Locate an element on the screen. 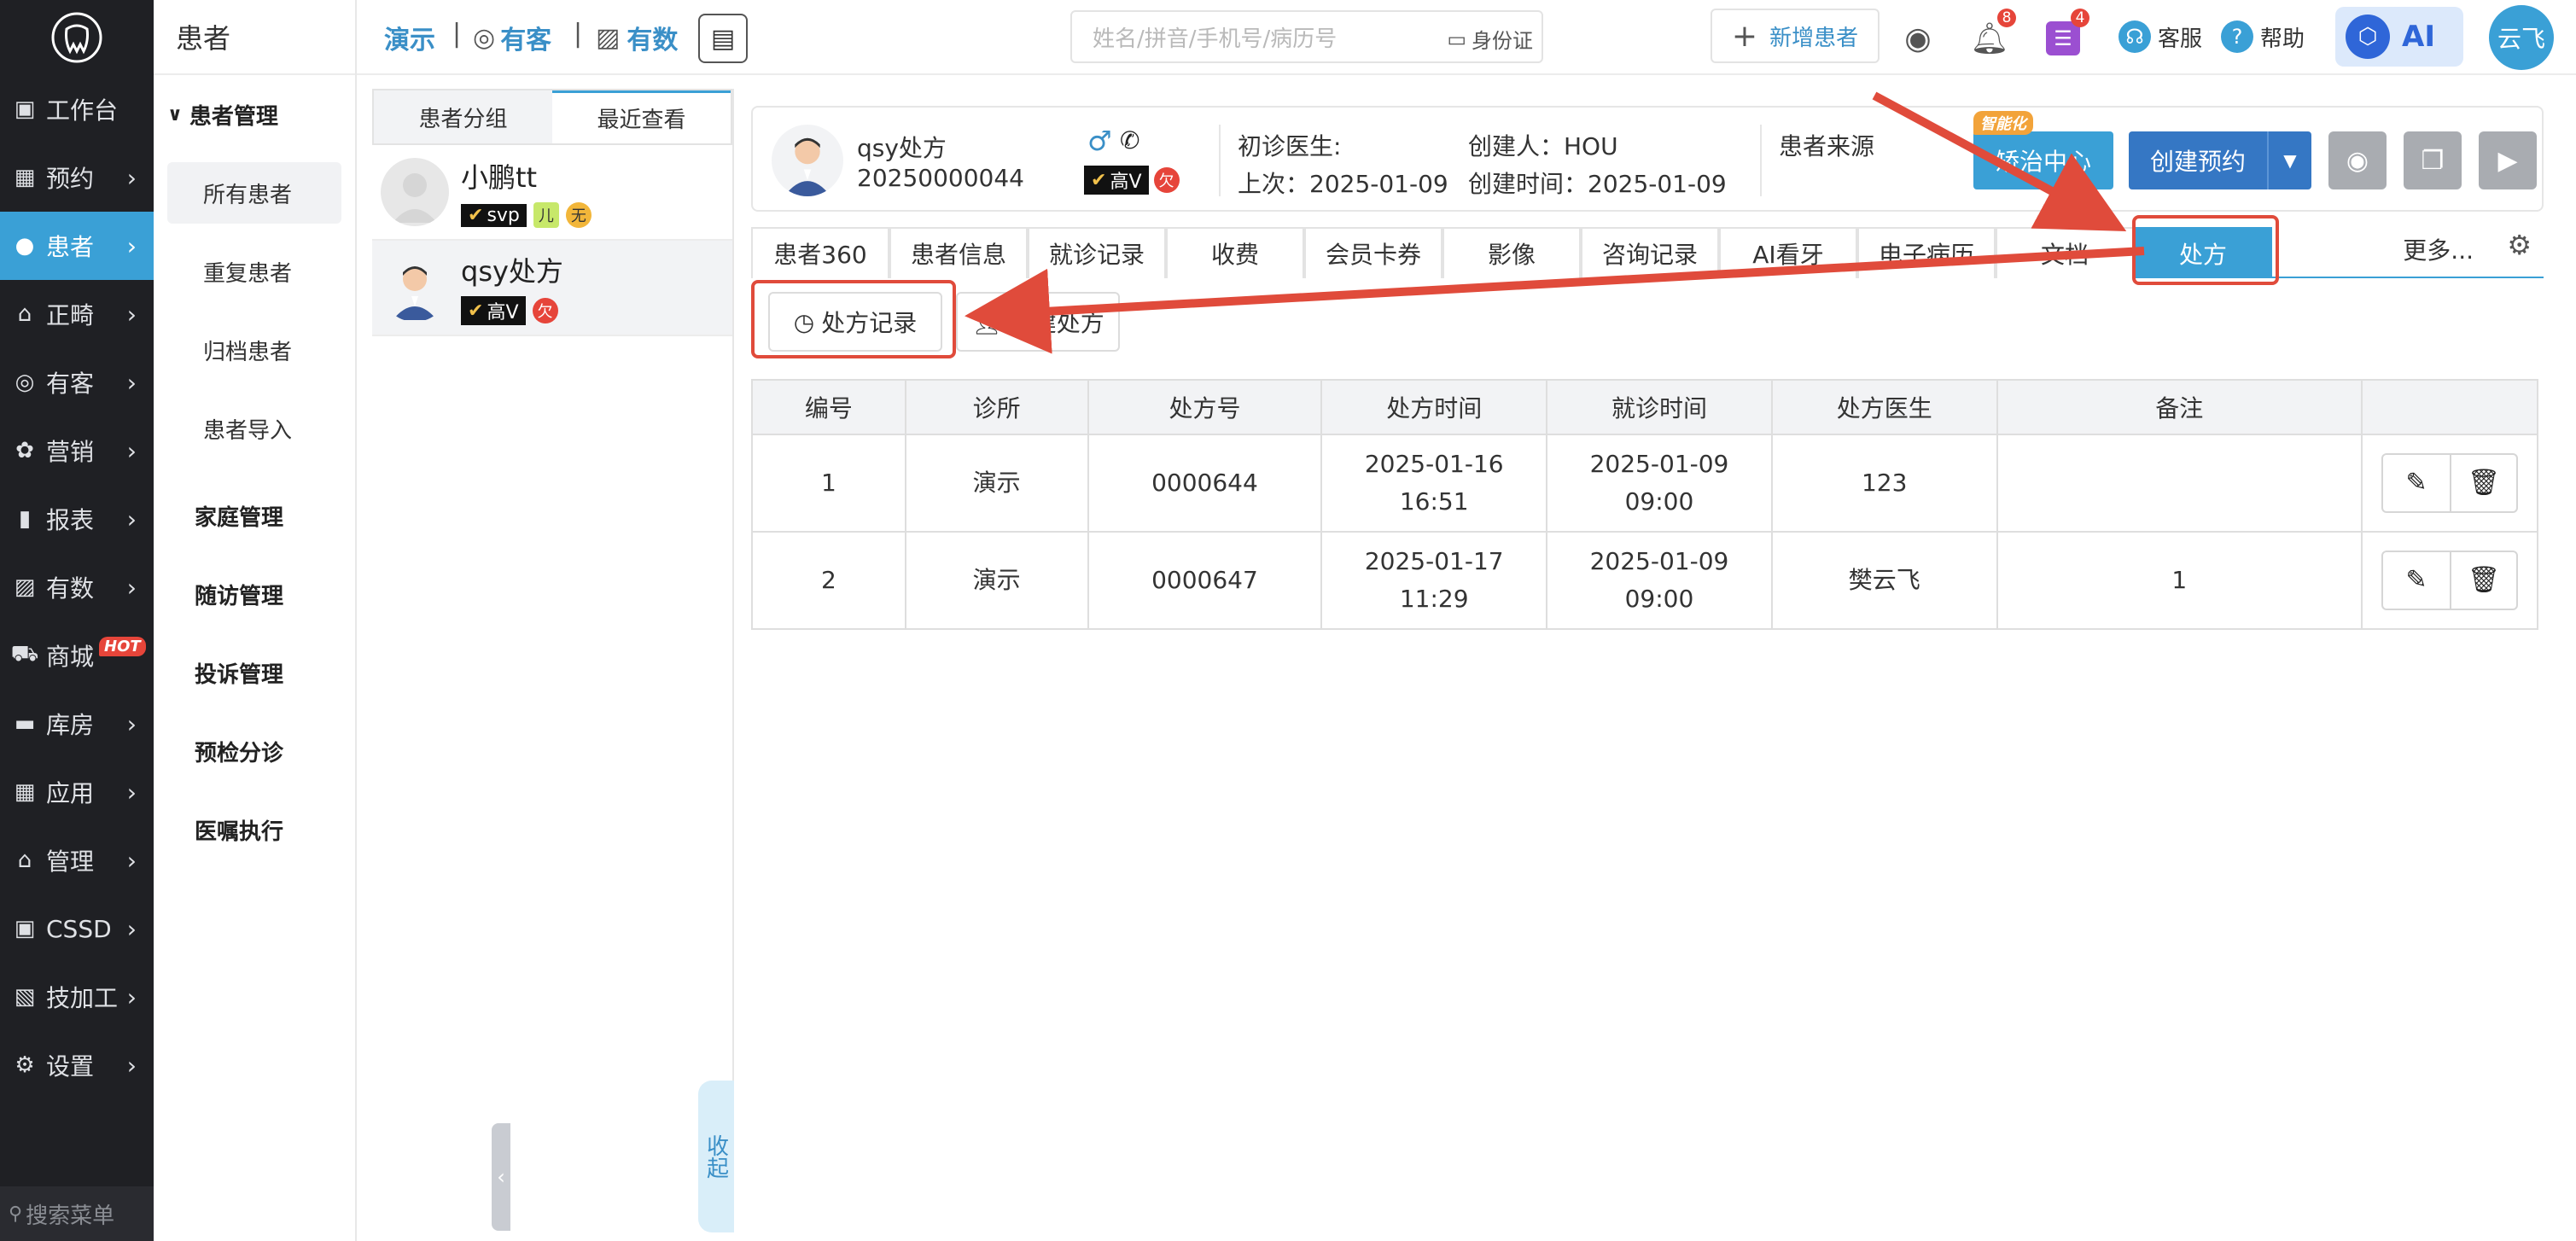  idcard-button: ▭ 身份证 is located at coordinates (1490, 39).